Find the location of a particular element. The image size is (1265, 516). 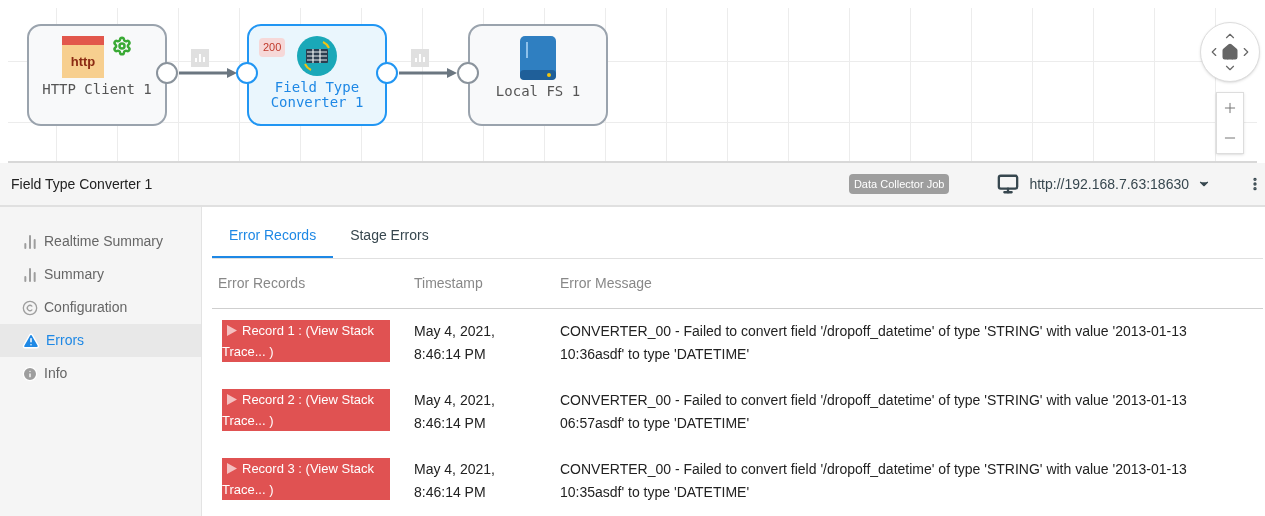

node-label: Field Type Converter 1 is located at coordinates (317, 95).